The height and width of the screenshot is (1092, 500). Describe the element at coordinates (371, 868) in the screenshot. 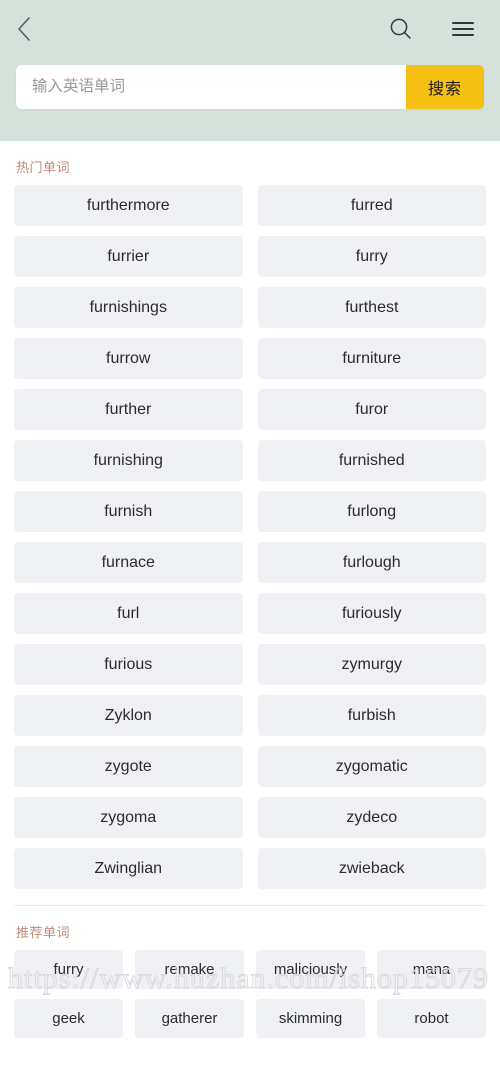

I see `hot-word-pill: zwieback` at that location.